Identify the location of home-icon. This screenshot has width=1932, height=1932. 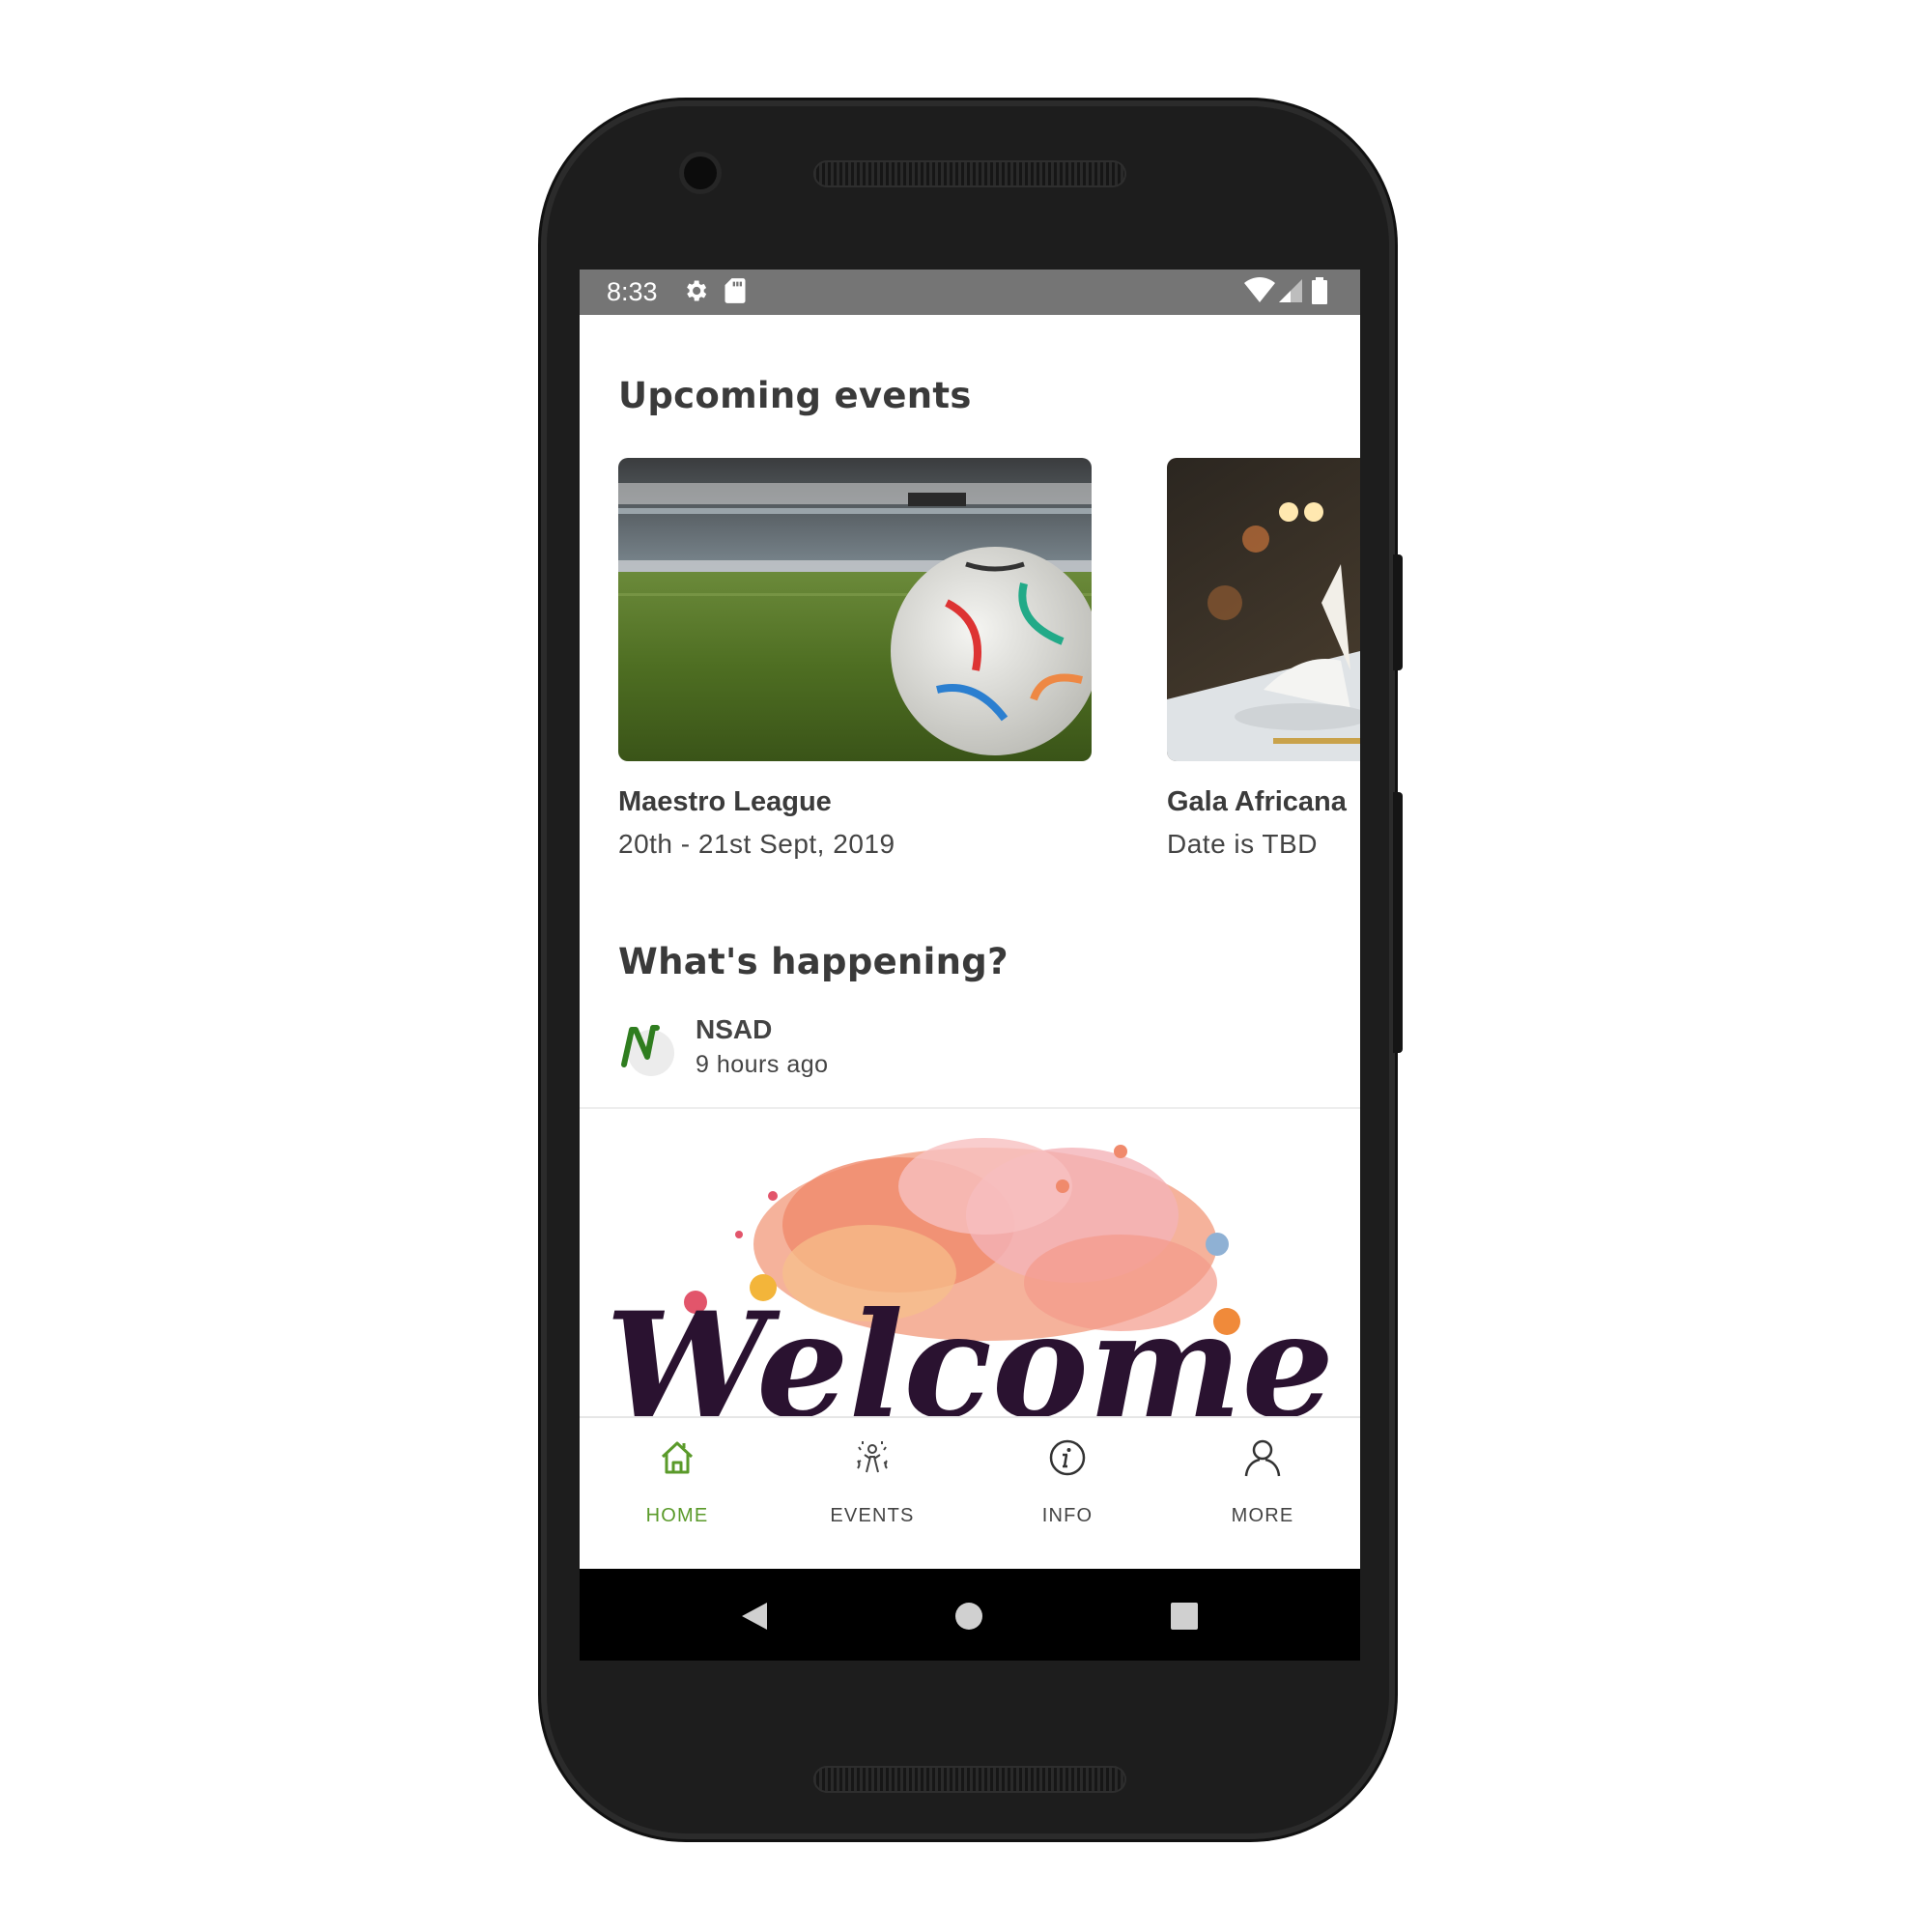
(677, 1457).